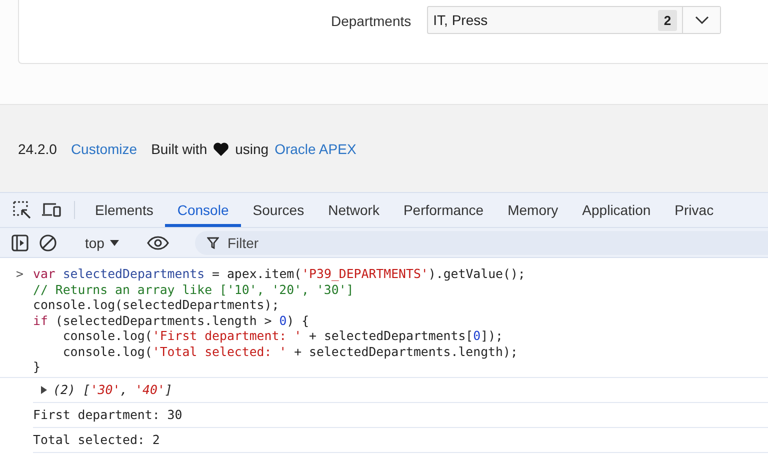  Describe the element at coordinates (158, 243) in the screenshot. I see `eye-icon` at that location.